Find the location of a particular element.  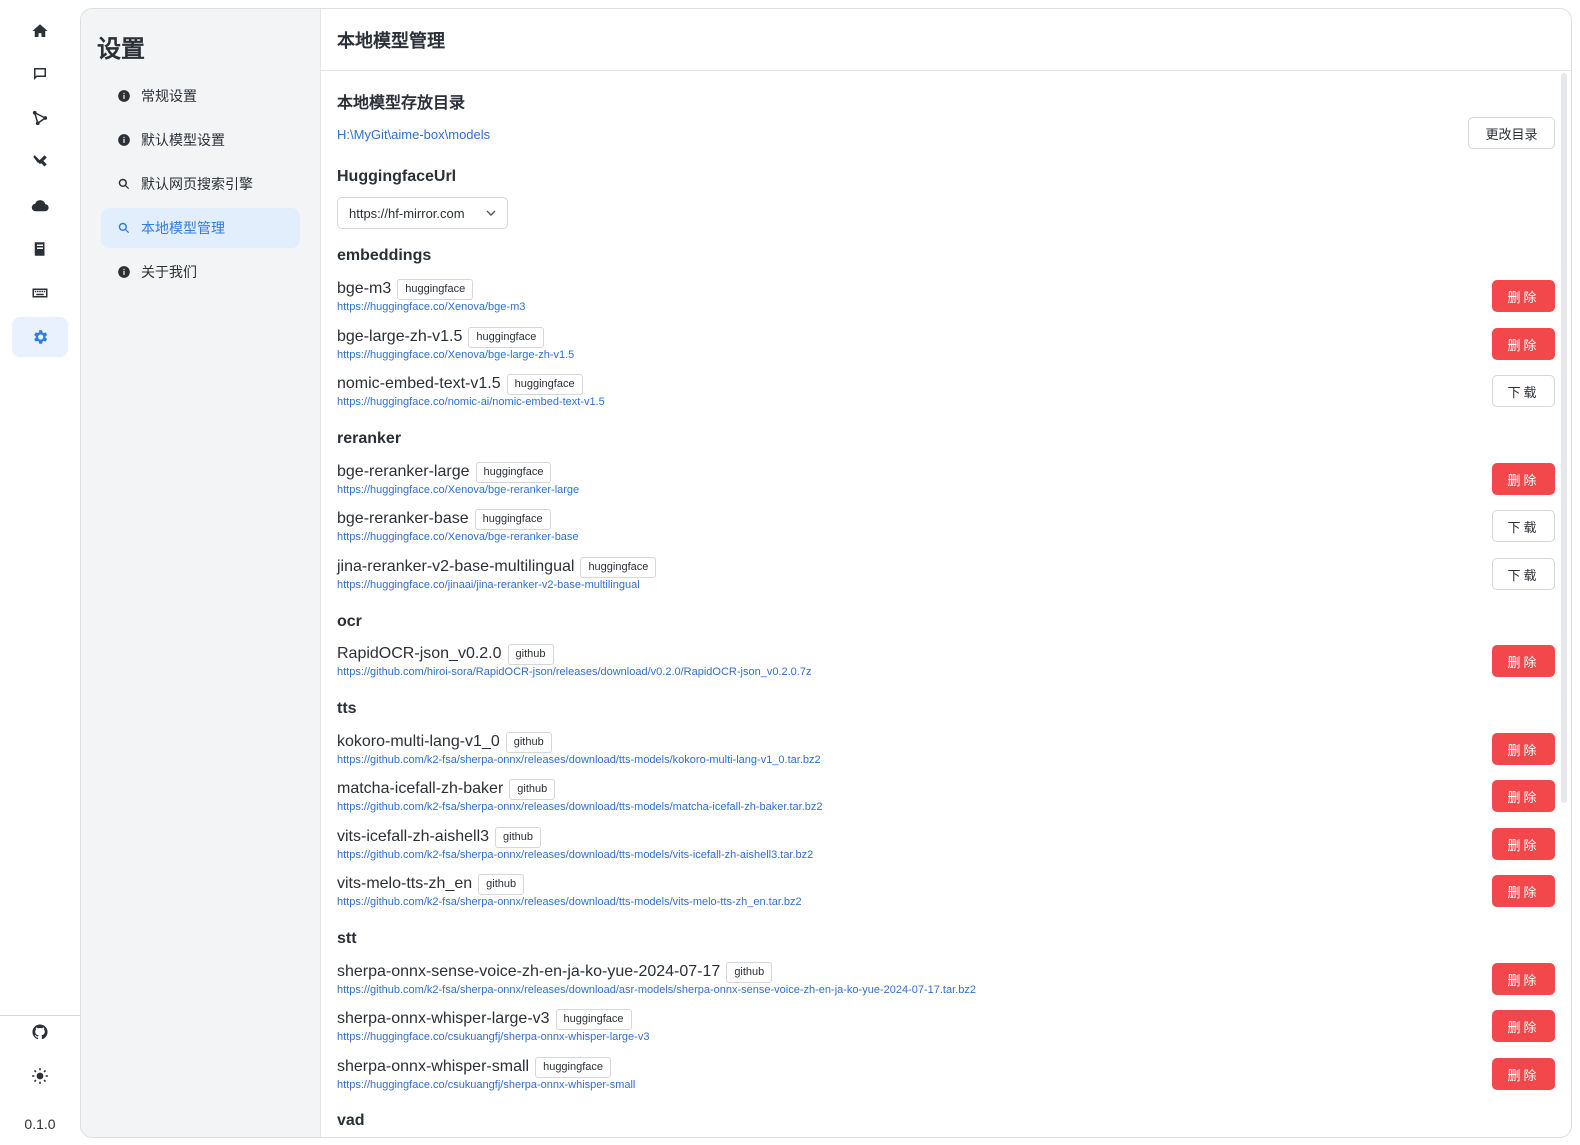

icon-rail: 0.1.0 is located at coordinates (40, 572).